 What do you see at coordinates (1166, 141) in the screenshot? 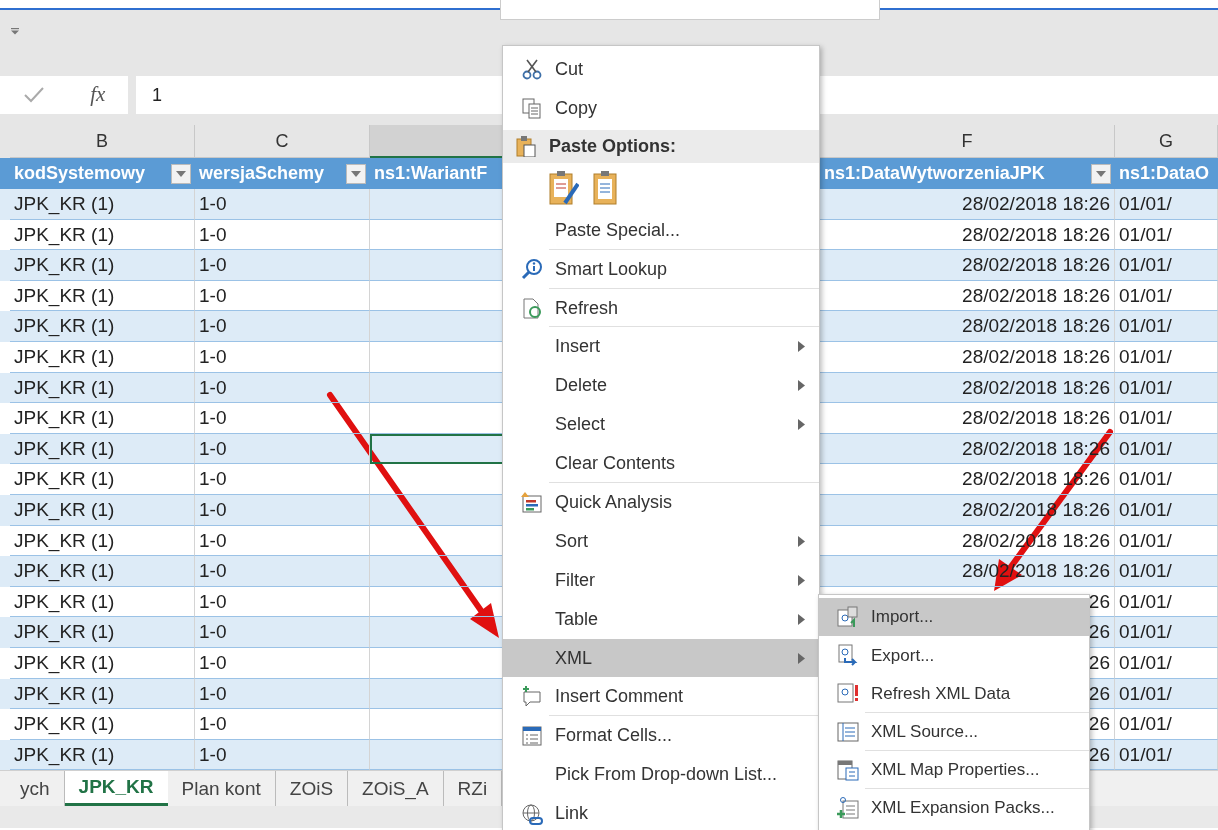
I see `column-header: G` at bounding box center [1166, 141].